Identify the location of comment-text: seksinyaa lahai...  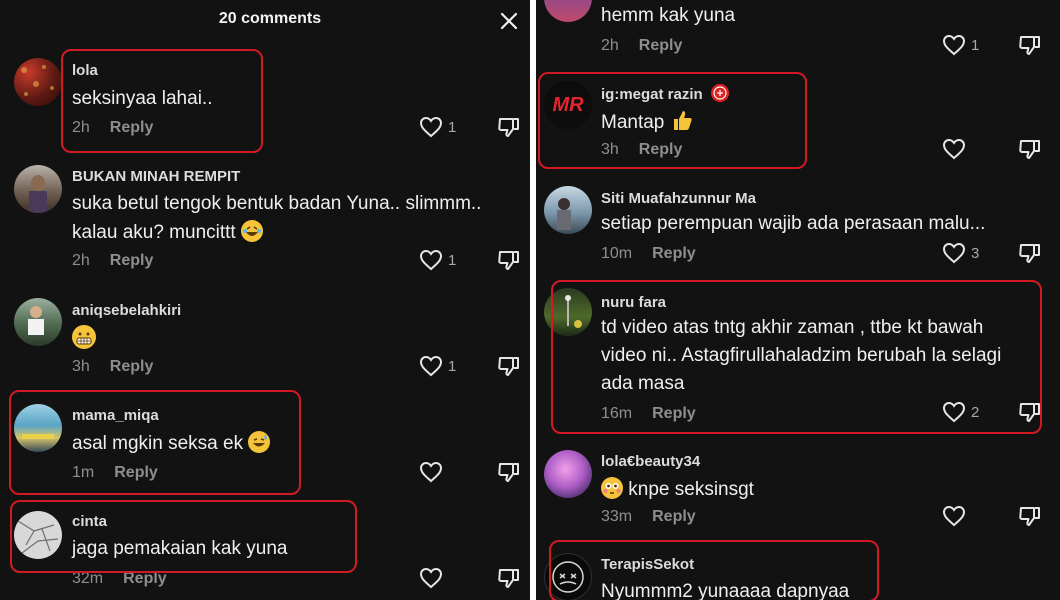
(142, 98).